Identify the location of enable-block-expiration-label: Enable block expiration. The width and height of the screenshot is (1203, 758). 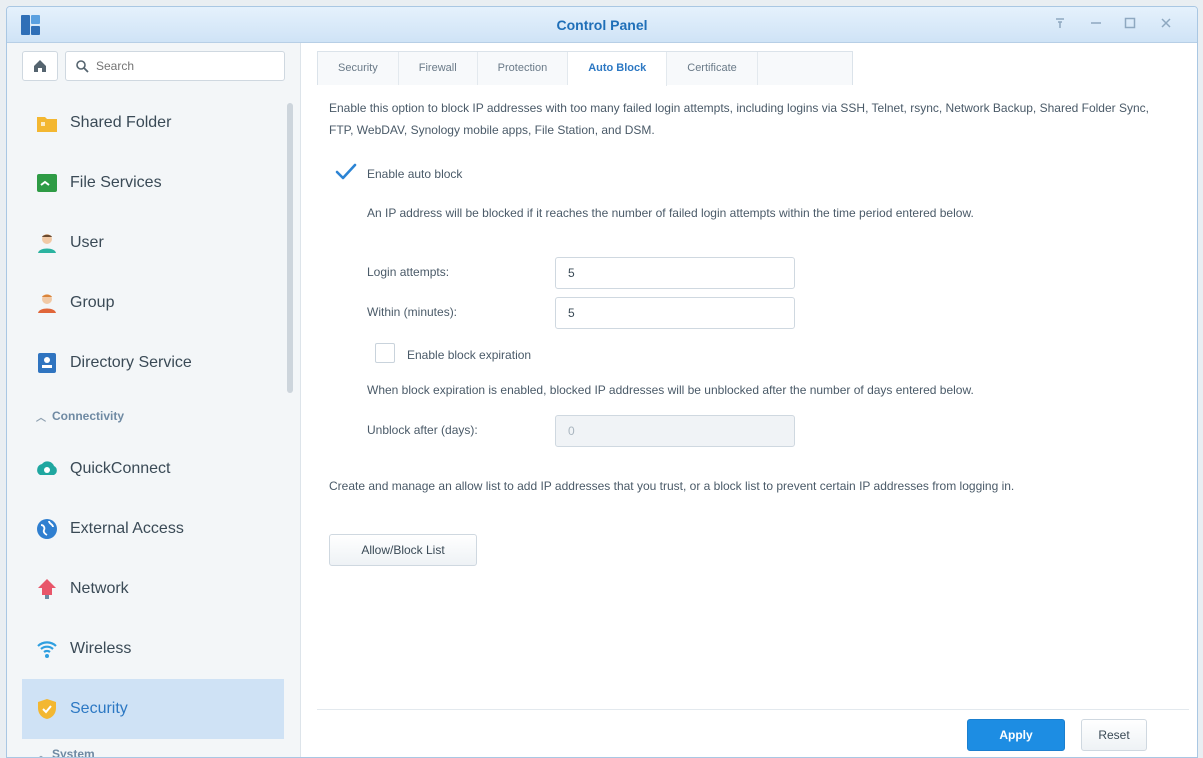
(469, 355).